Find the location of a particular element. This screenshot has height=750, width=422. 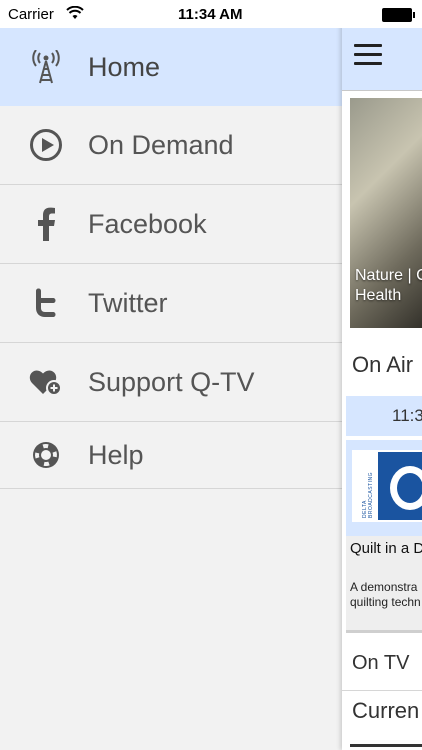

time-slot-bar: 11:3 is located at coordinates (384, 416).